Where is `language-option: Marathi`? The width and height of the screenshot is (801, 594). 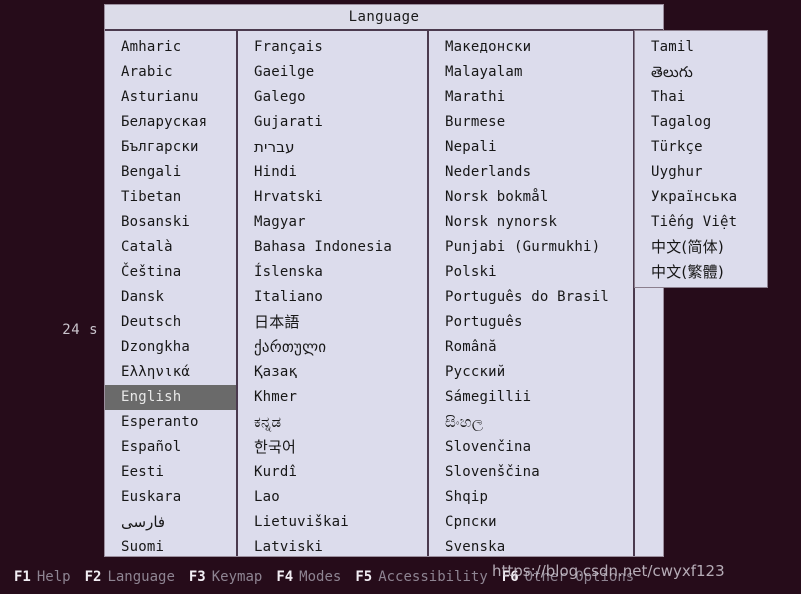
language-option: Marathi is located at coordinates (531, 97).